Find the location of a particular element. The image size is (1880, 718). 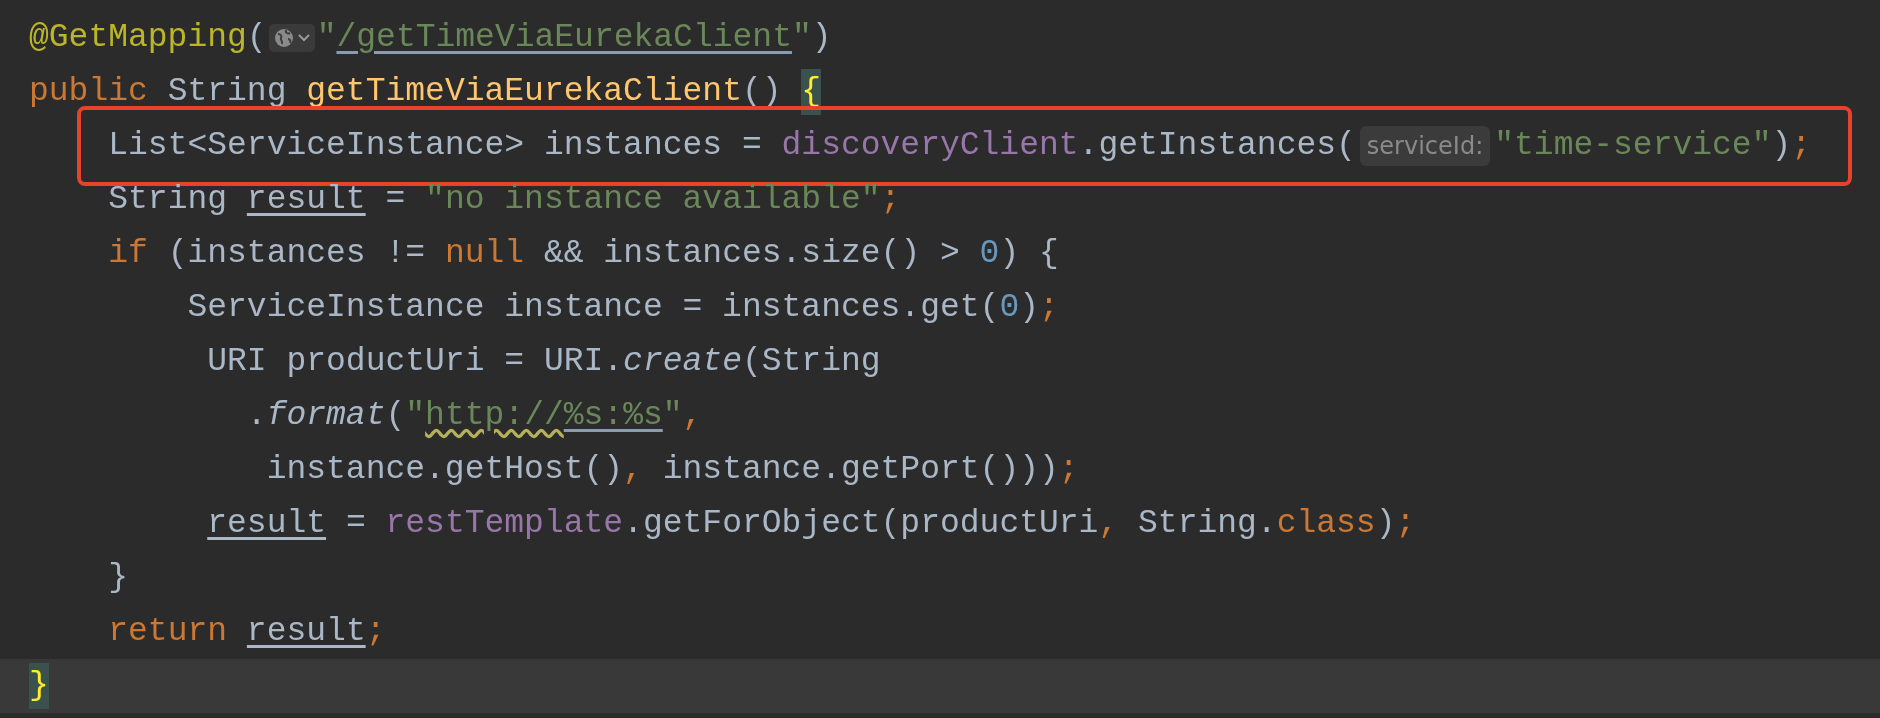

keyword: public is located at coordinates (88, 92).